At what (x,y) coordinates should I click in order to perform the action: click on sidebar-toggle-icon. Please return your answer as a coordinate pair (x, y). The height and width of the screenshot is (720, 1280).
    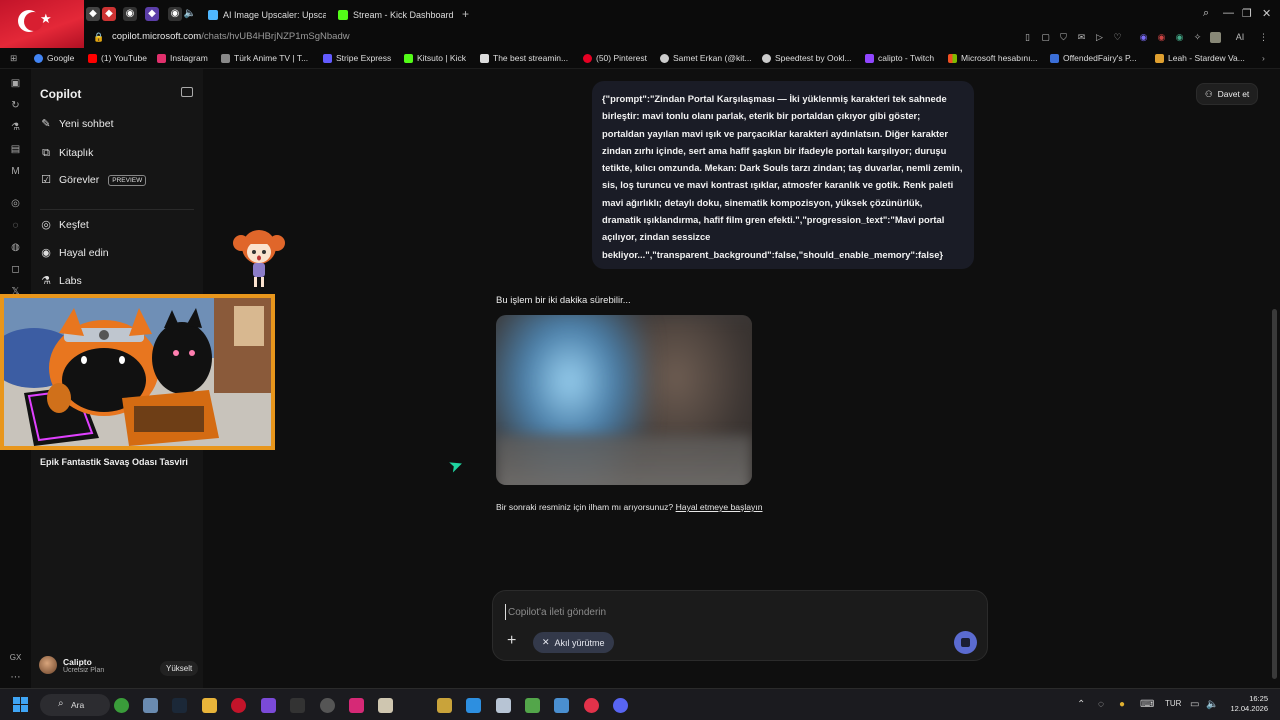
    Looking at the image, I should click on (187, 92).